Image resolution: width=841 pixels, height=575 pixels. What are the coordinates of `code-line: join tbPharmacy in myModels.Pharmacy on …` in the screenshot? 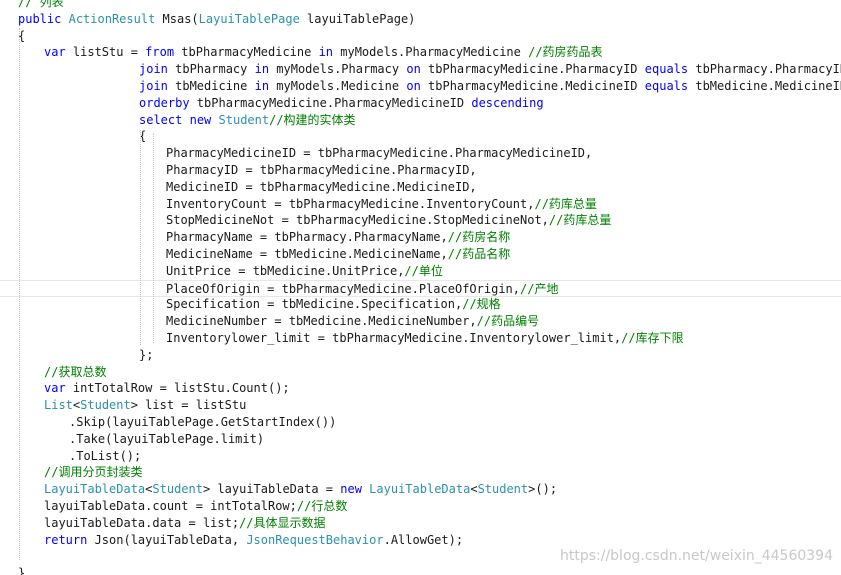 It's located at (420, 69).